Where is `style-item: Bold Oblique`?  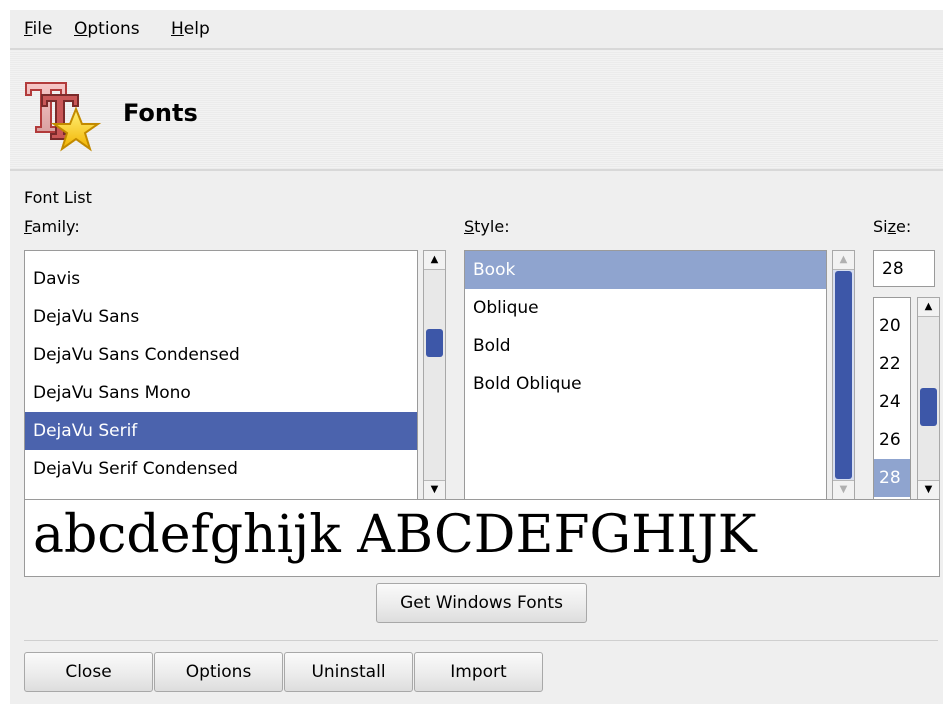 style-item: Bold Oblique is located at coordinates (645, 384).